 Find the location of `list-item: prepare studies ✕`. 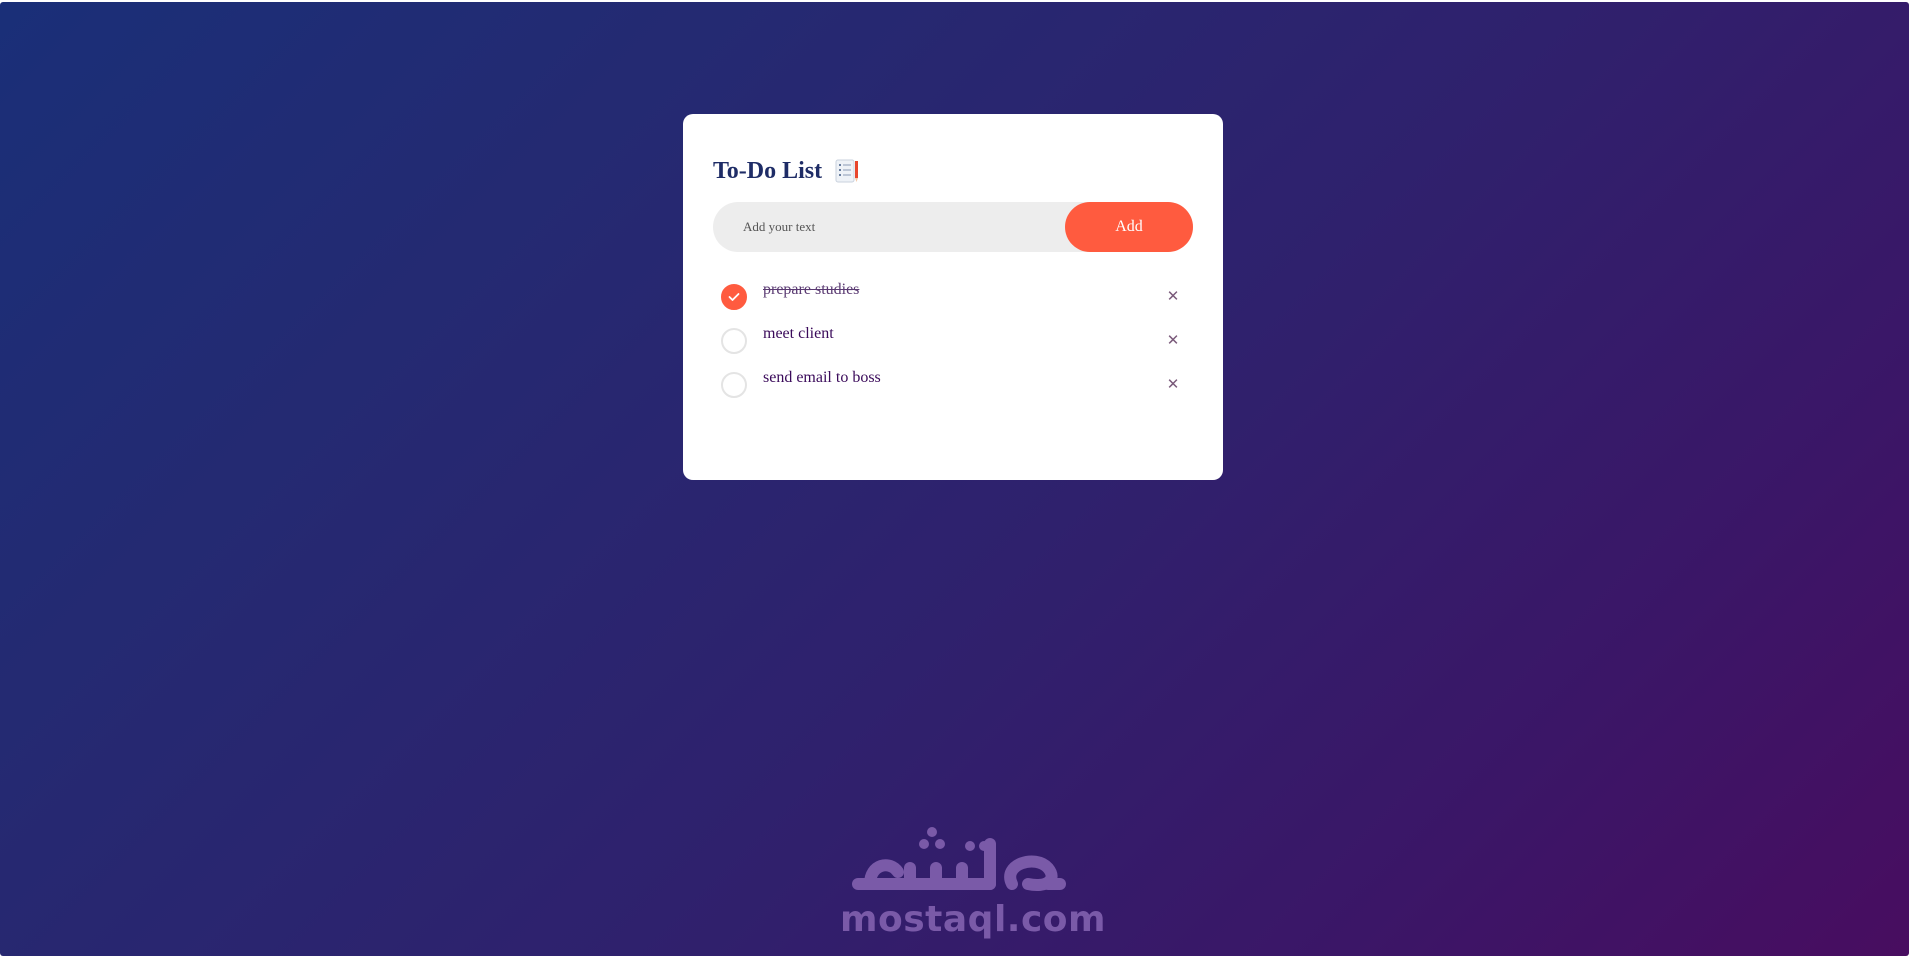

list-item: prepare studies ✕ is located at coordinates (953, 299).